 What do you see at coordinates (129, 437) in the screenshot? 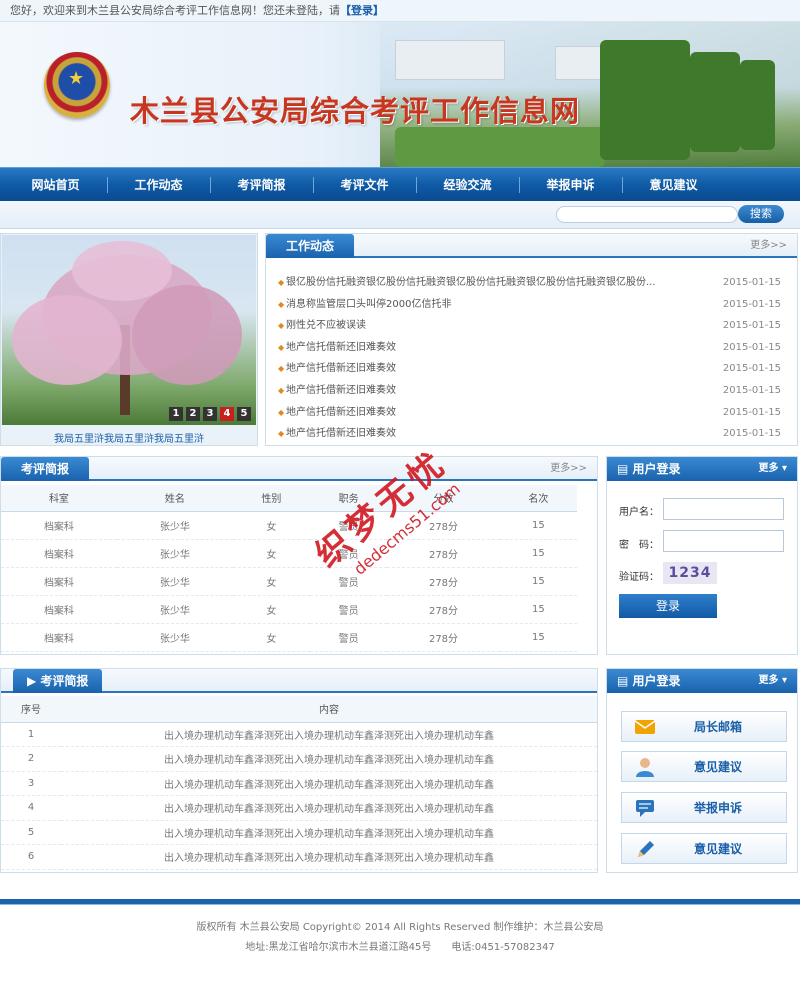
I see `slideshow-caption: 我局五里浒我局五里浒我局五里浒` at bounding box center [129, 437].